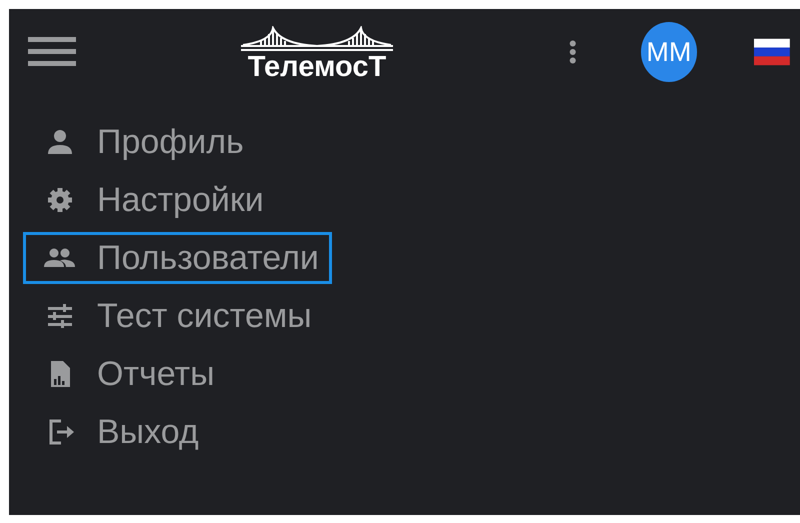 The width and height of the screenshot is (800, 523). What do you see at coordinates (669, 52) in the screenshot?
I see `user-avatar: MM` at bounding box center [669, 52].